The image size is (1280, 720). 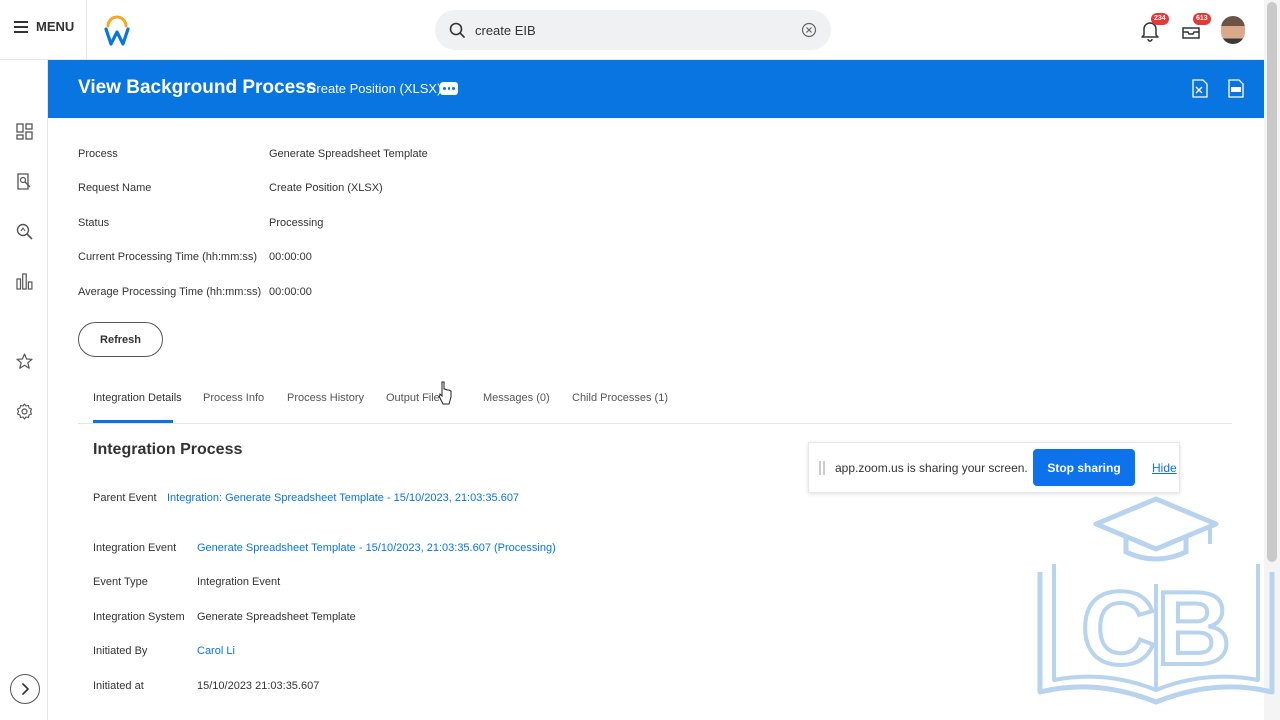 What do you see at coordinates (120, 582) in the screenshot?
I see `detail-label-event-type: Event Type` at bounding box center [120, 582].